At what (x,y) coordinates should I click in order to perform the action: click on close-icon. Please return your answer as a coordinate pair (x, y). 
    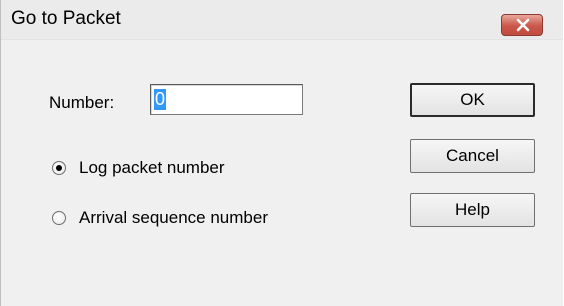
    Looking at the image, I should click on (523, 25).